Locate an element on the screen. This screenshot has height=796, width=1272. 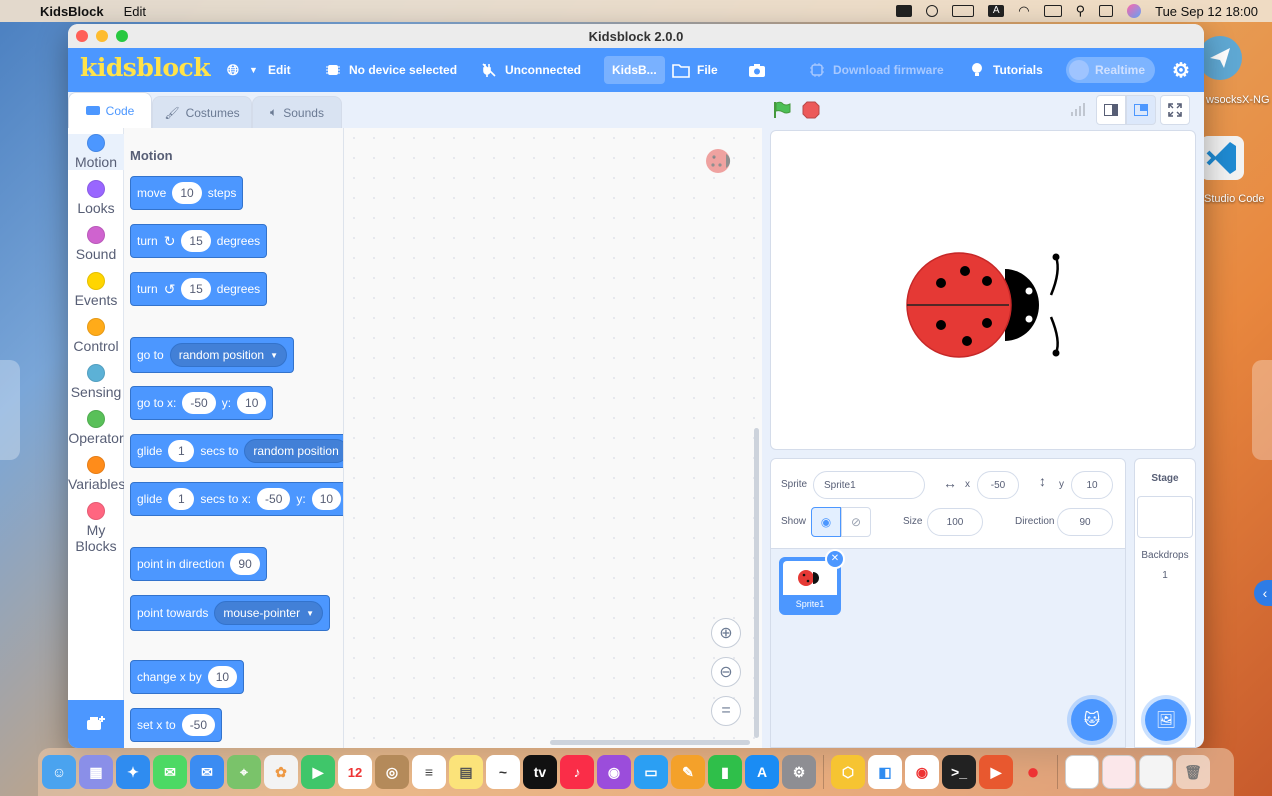
delete-sprite-button: ✕ is located at coordinates (835, 559).